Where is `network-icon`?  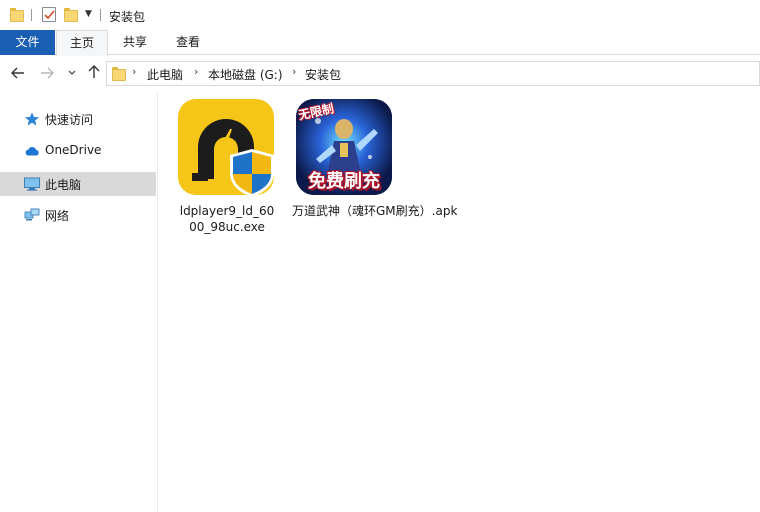
network-icon is located at coordinates (32, 214).